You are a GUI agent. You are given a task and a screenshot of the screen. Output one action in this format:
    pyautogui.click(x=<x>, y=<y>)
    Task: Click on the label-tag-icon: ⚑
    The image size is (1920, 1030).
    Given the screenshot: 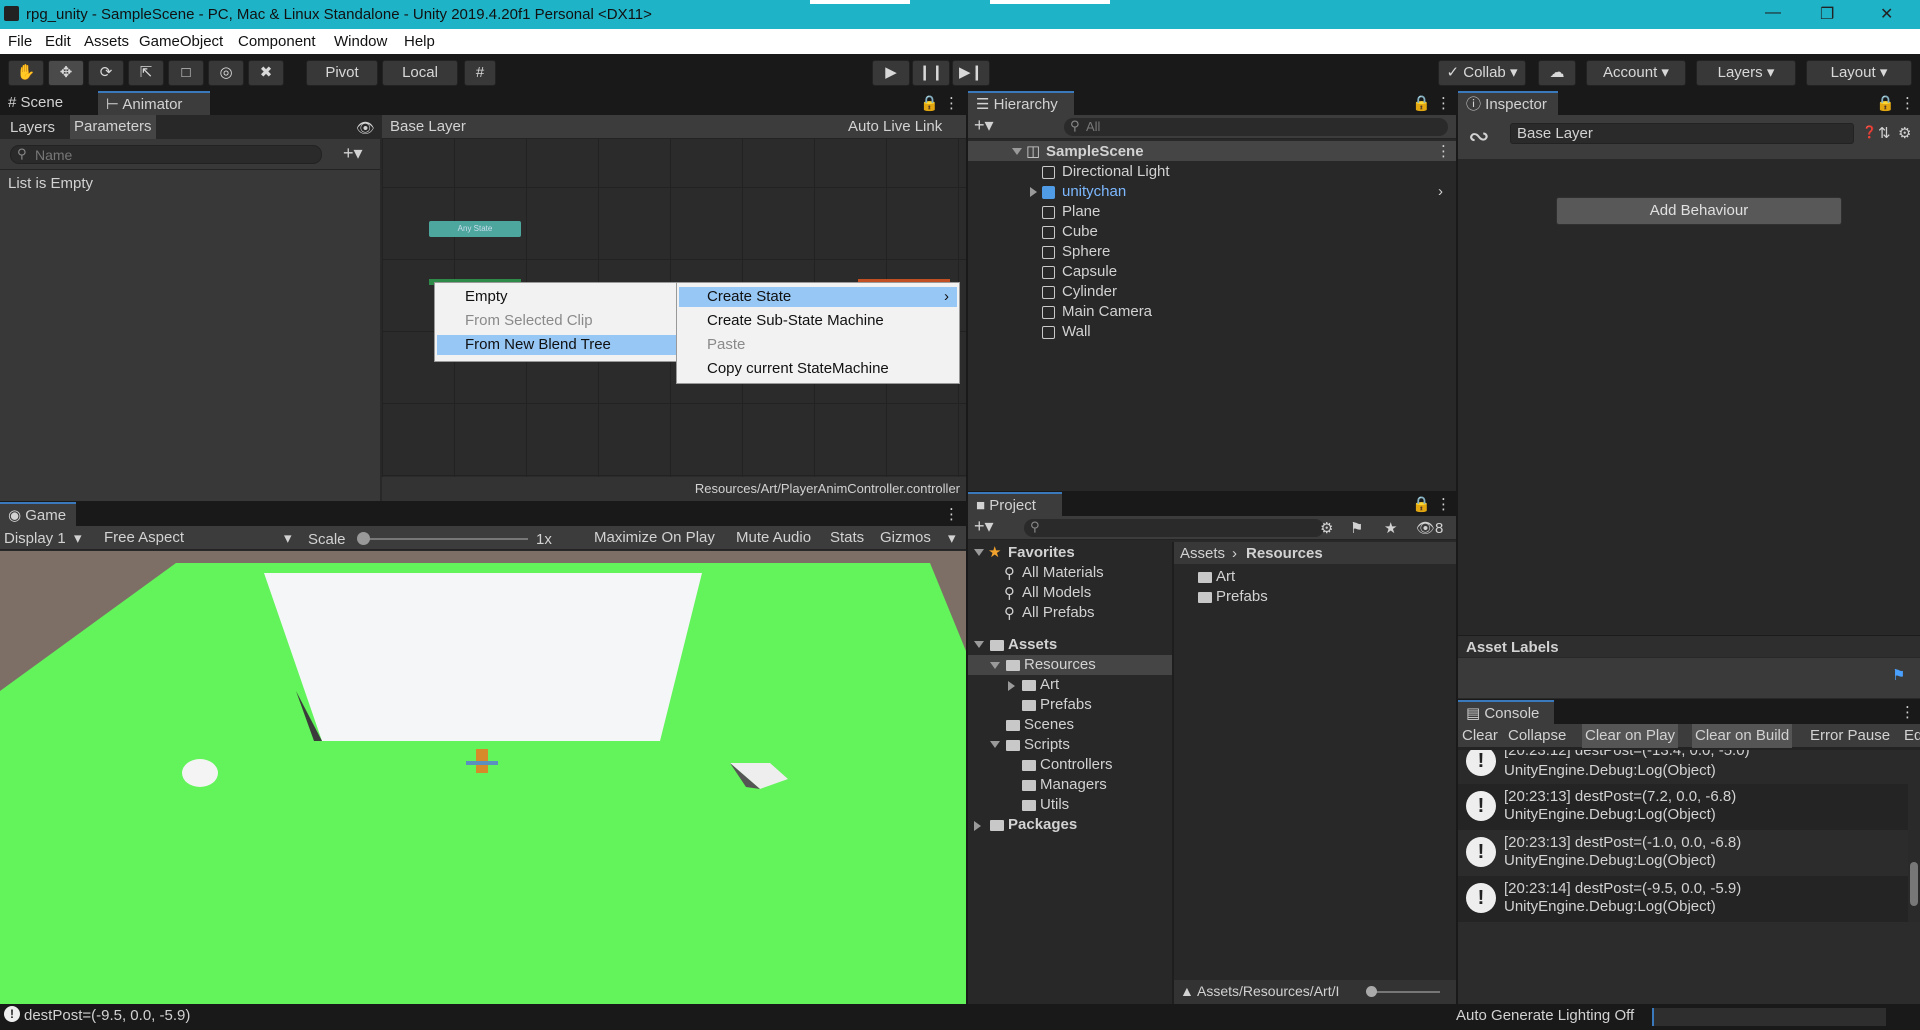 What is the action you would take?
    pyautogui.click(x=1898, y=675)
    